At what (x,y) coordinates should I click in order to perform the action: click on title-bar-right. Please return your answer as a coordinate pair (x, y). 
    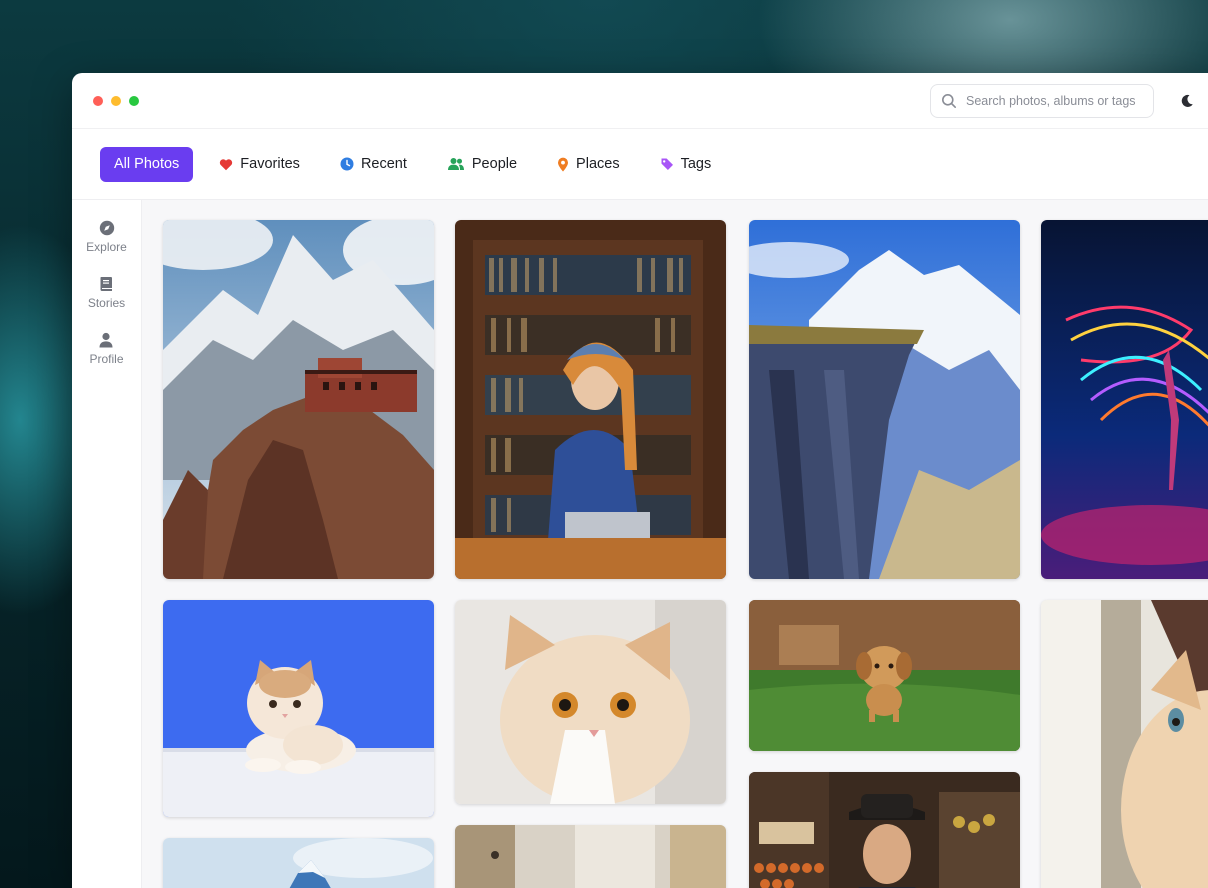
    Looking at the image, I should click on (1063, 100).